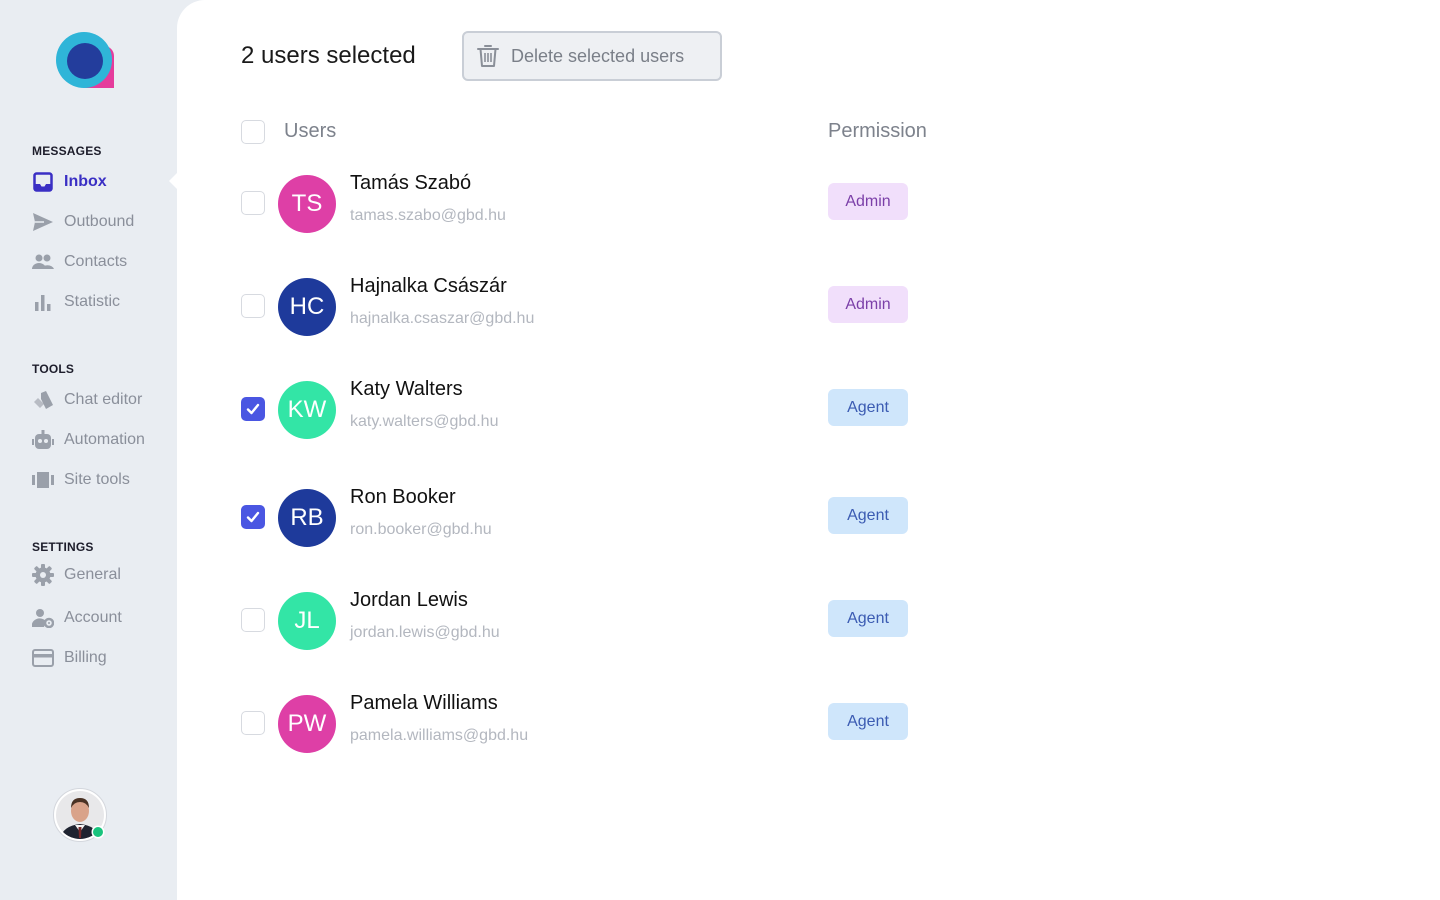 This screenshot has width=1440, height=900. I want to click on user-avatar: JL, so click(307, 621).